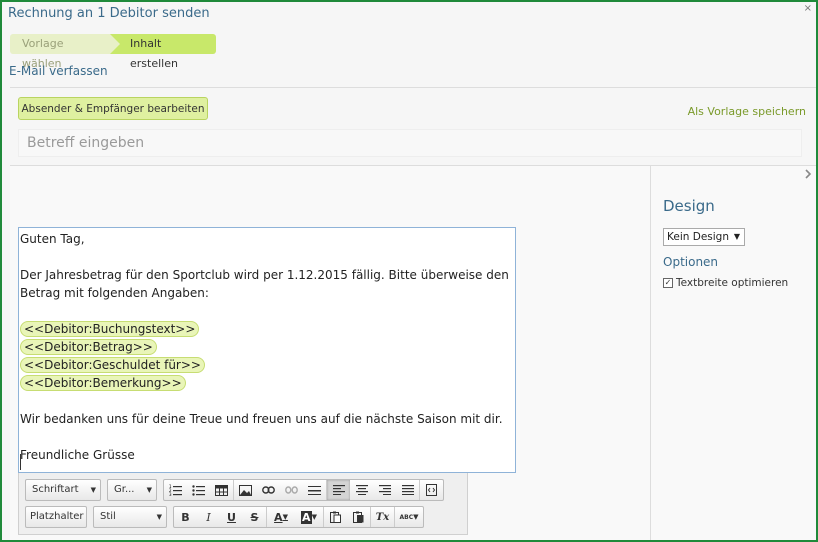 The image size is (818, 542). Describe the element at coordinates (114, 293) in the screenshot. I see `body-text-line: Betrag mit folgenden Angaben:` at that location.